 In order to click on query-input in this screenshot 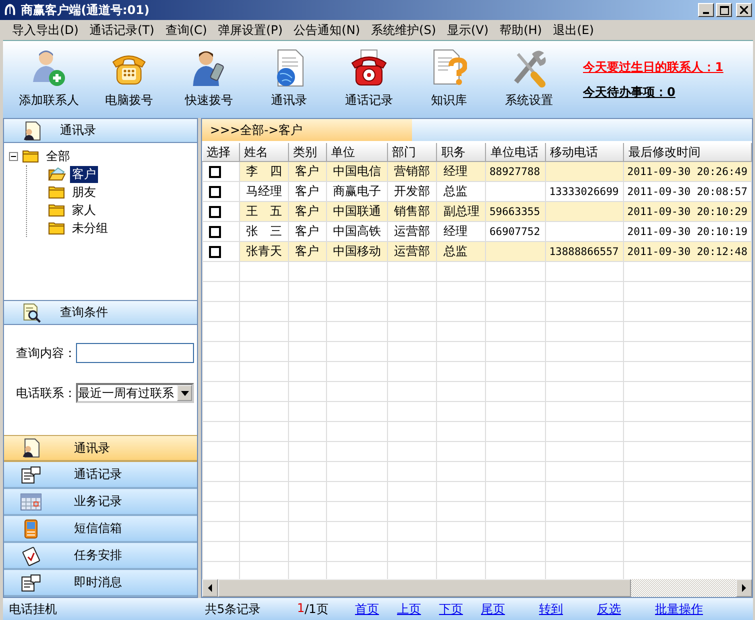, I will do `click(135, 353)`.